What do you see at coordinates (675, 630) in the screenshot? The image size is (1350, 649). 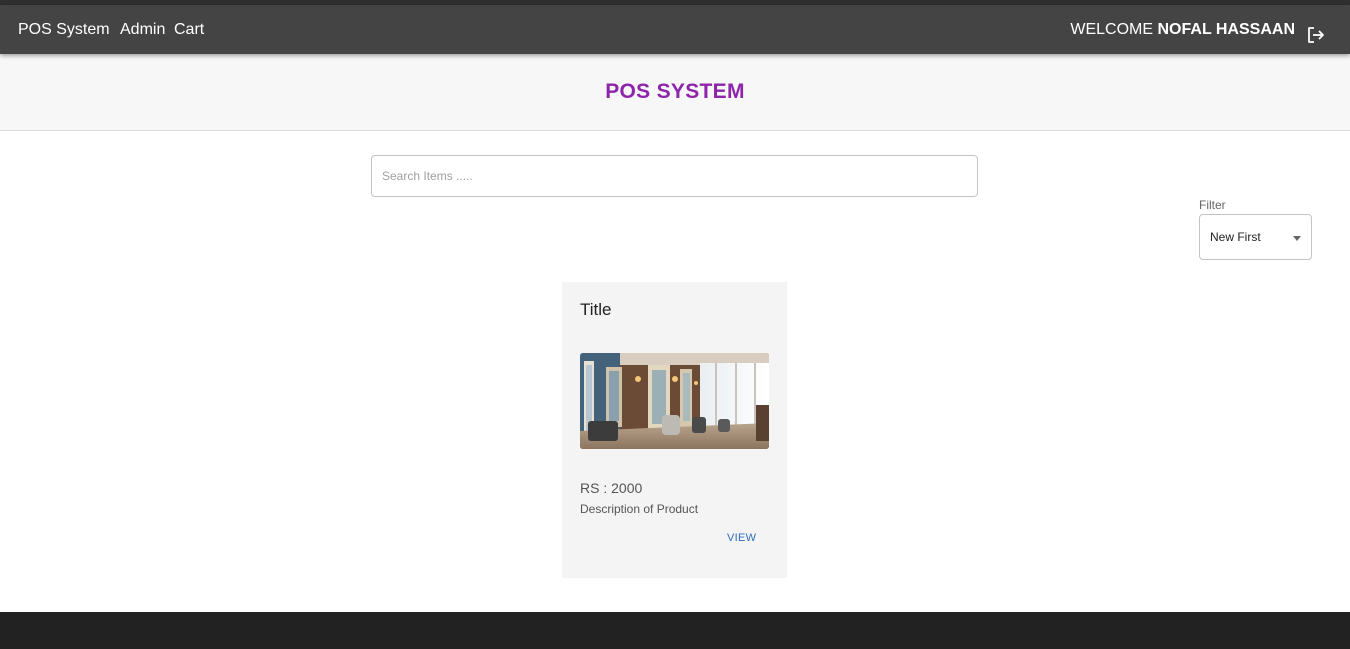 I see `footer` at bounding box center [675, 630].